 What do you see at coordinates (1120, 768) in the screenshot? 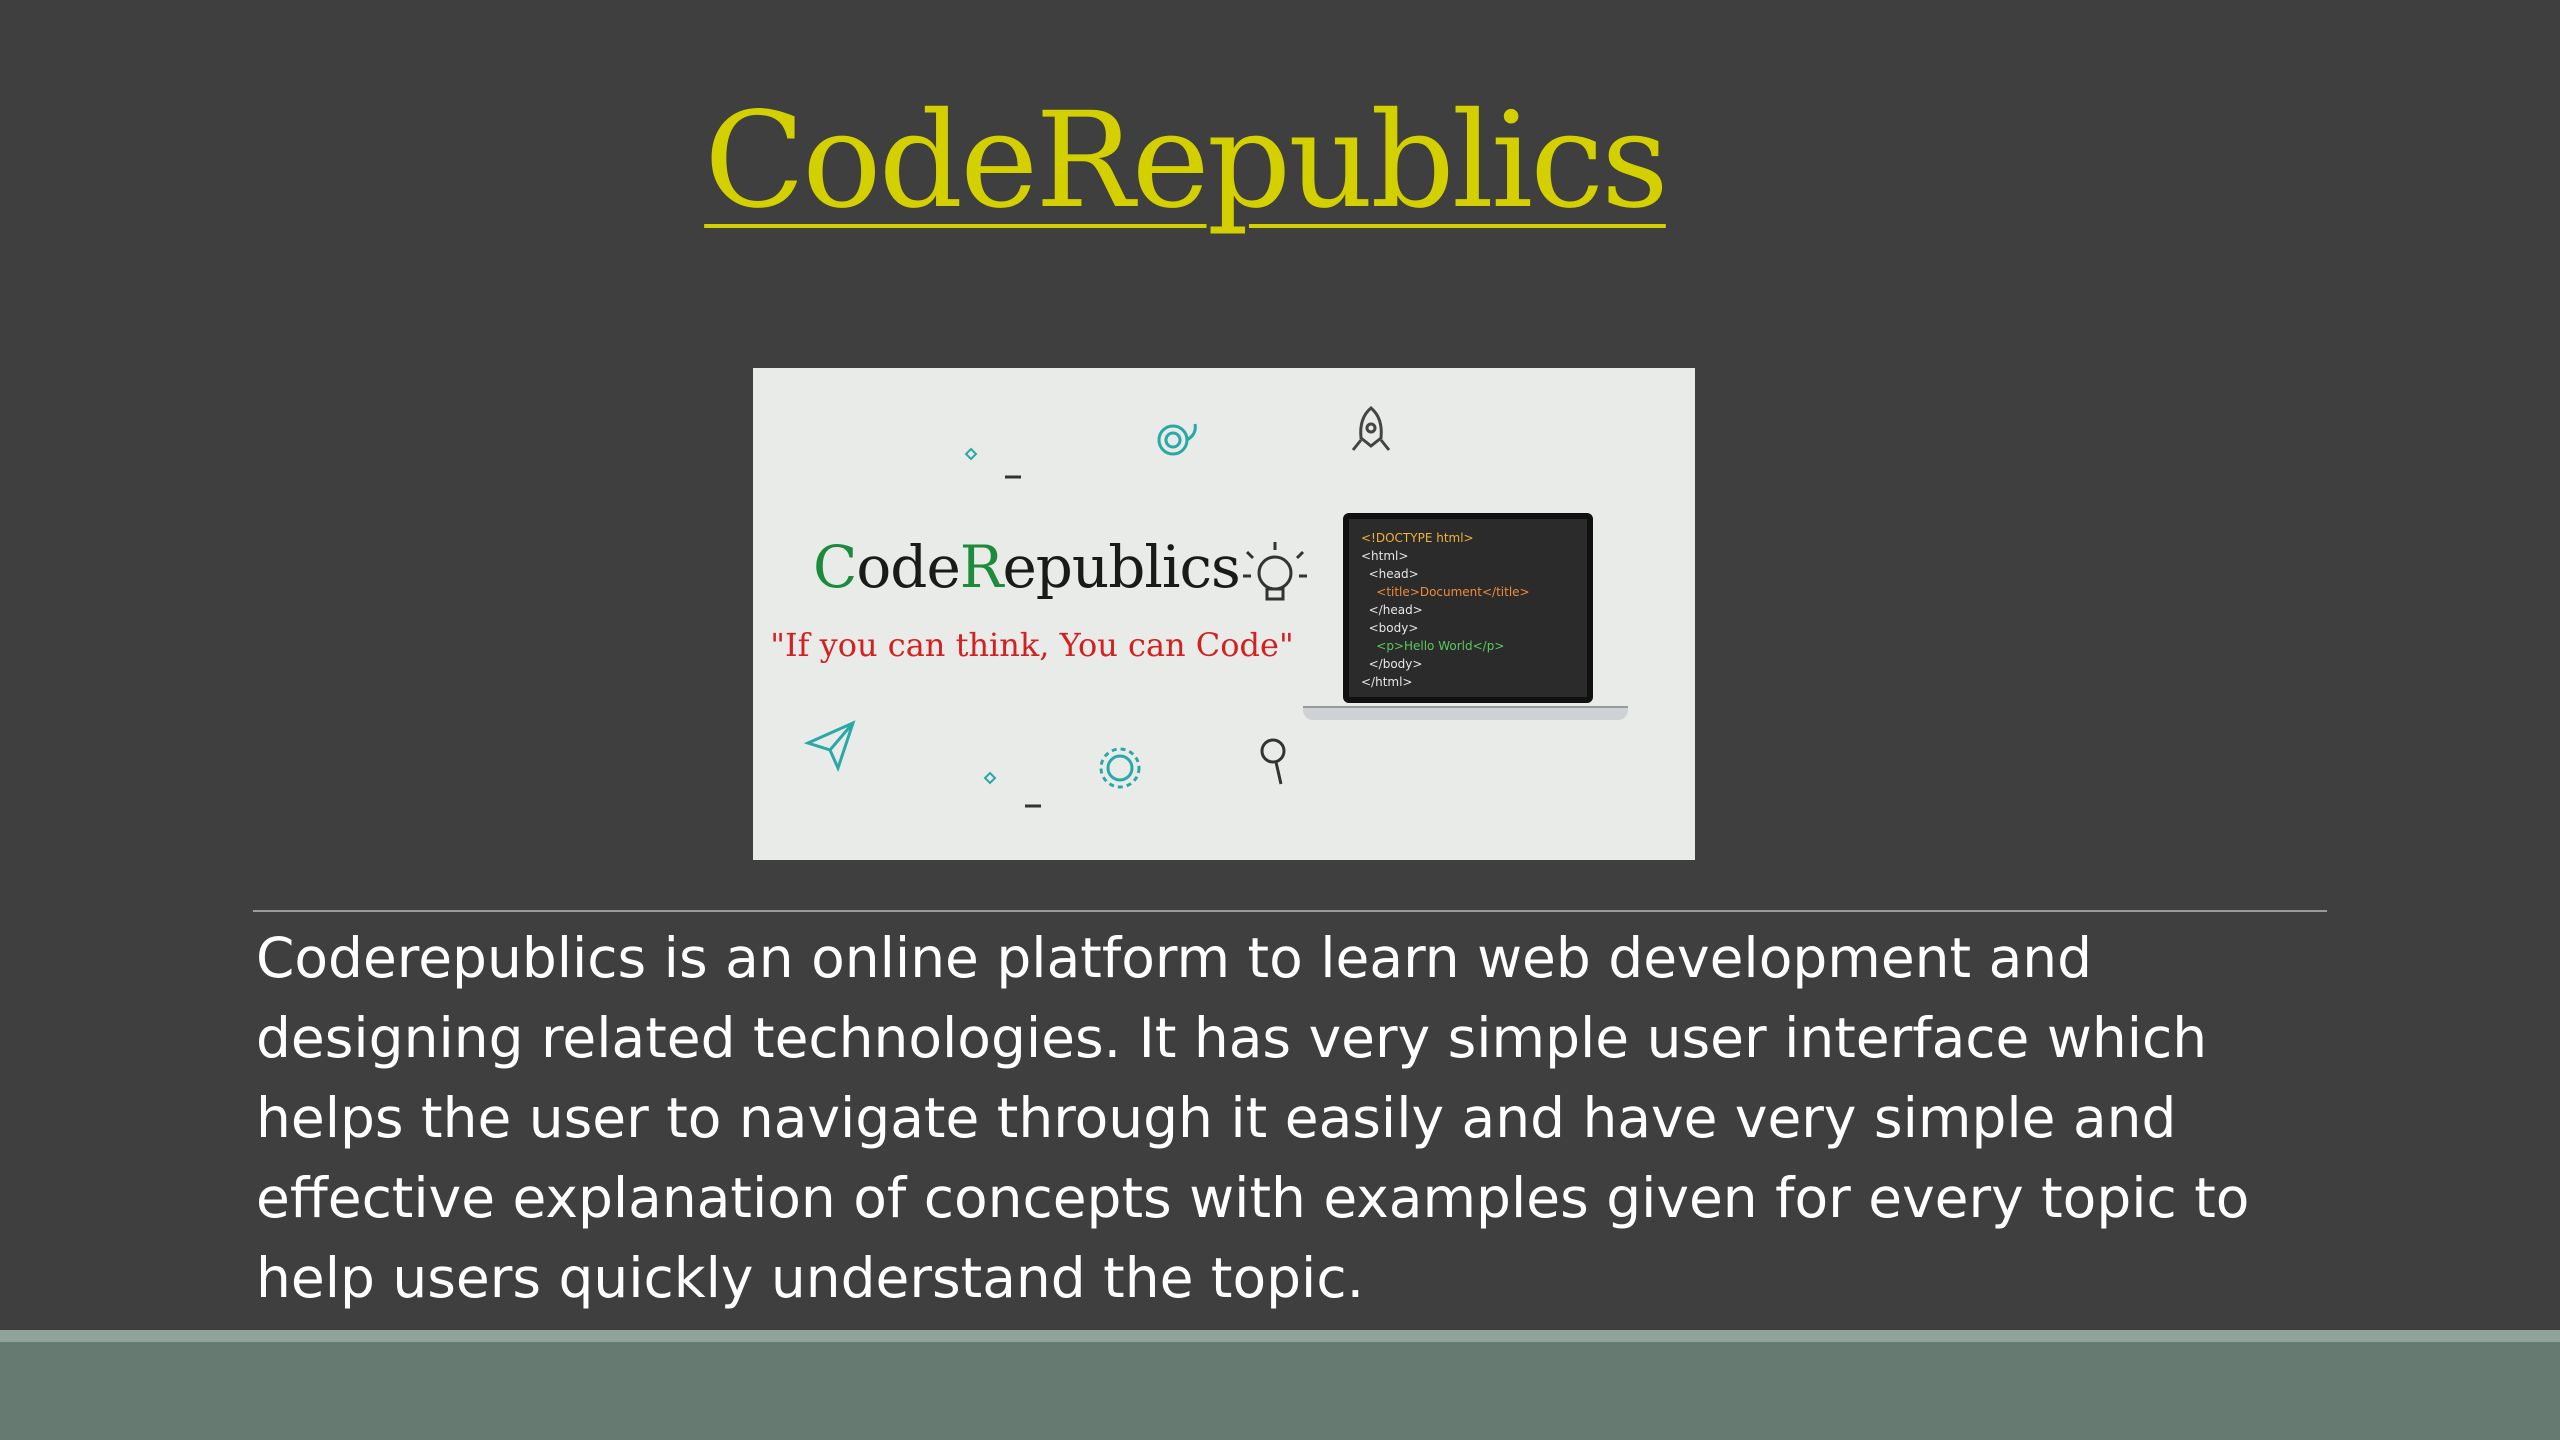
I see `gear-icon` at bounding box center [1120, 768].